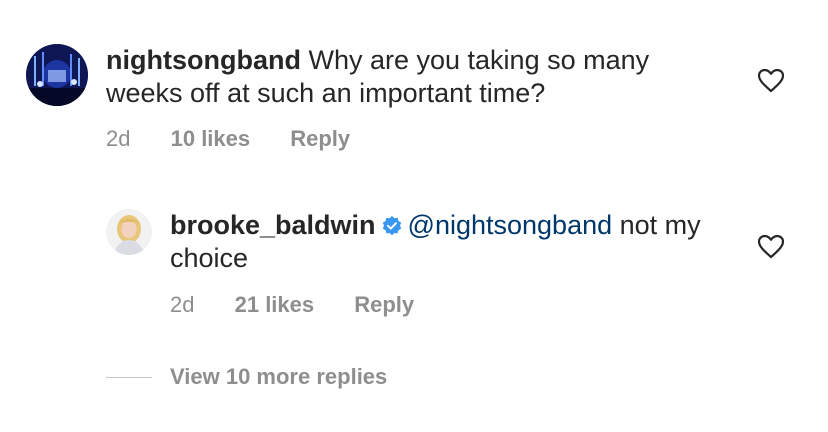 The height and width of the screenshot is (432, 828). Describe the element at coordinates (273, 225) in the screenshot. I see `reply-username: brooke_baldwin` at that location.